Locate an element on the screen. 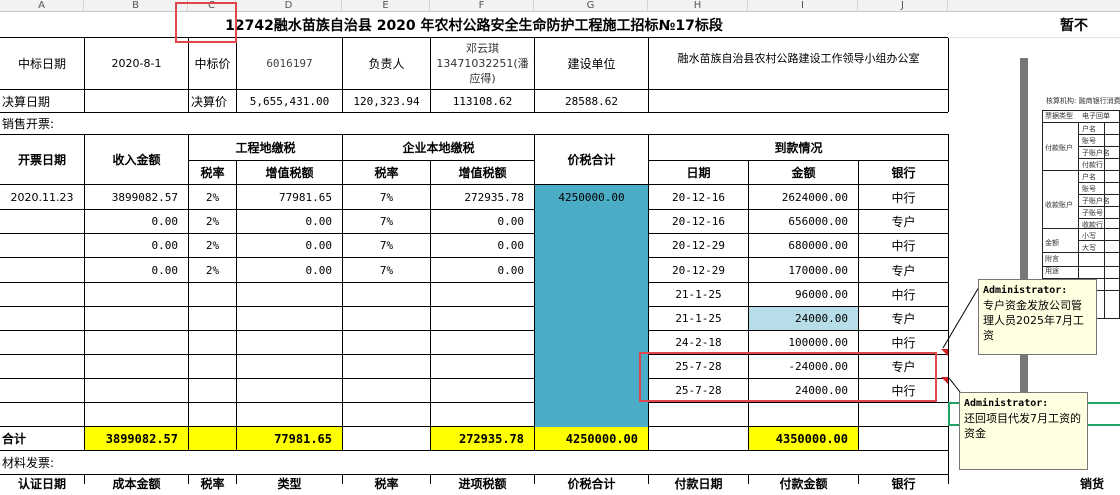 This screenshot has height=495, width=1120. comment-2-author: Administrator: is located at coordinates (1006, 403).